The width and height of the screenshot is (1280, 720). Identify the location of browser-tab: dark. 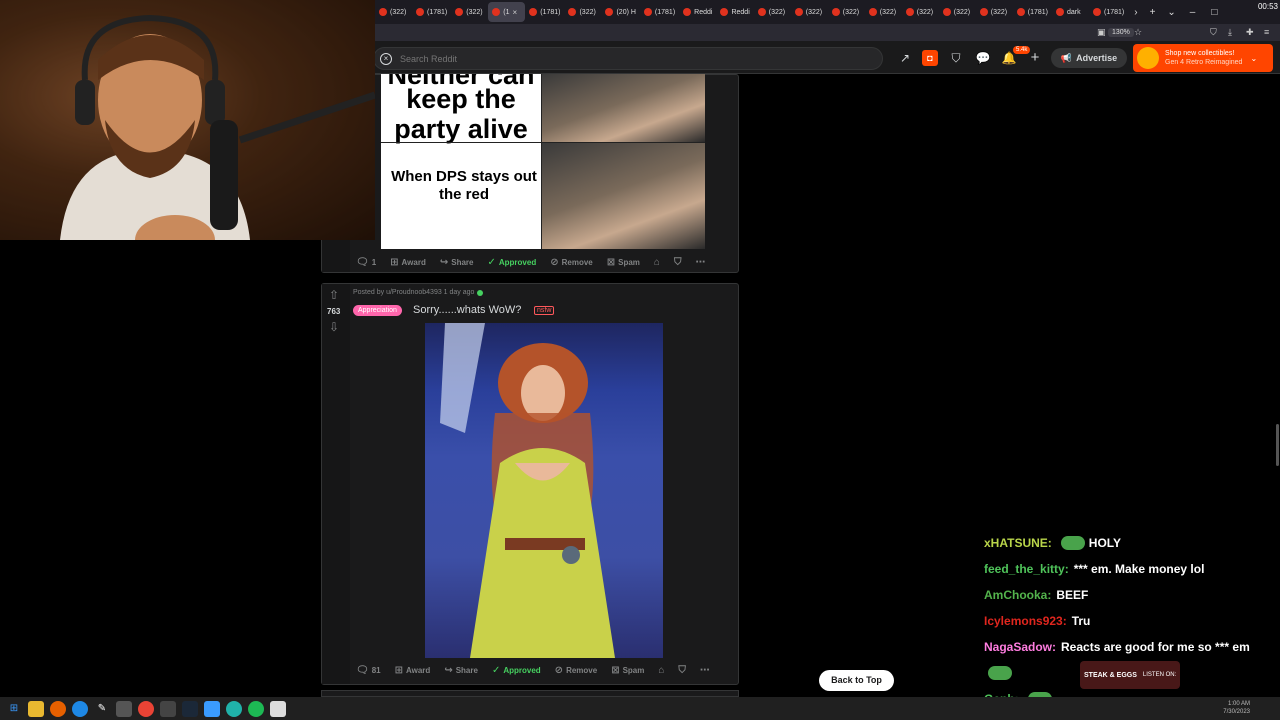
(1070, 12).